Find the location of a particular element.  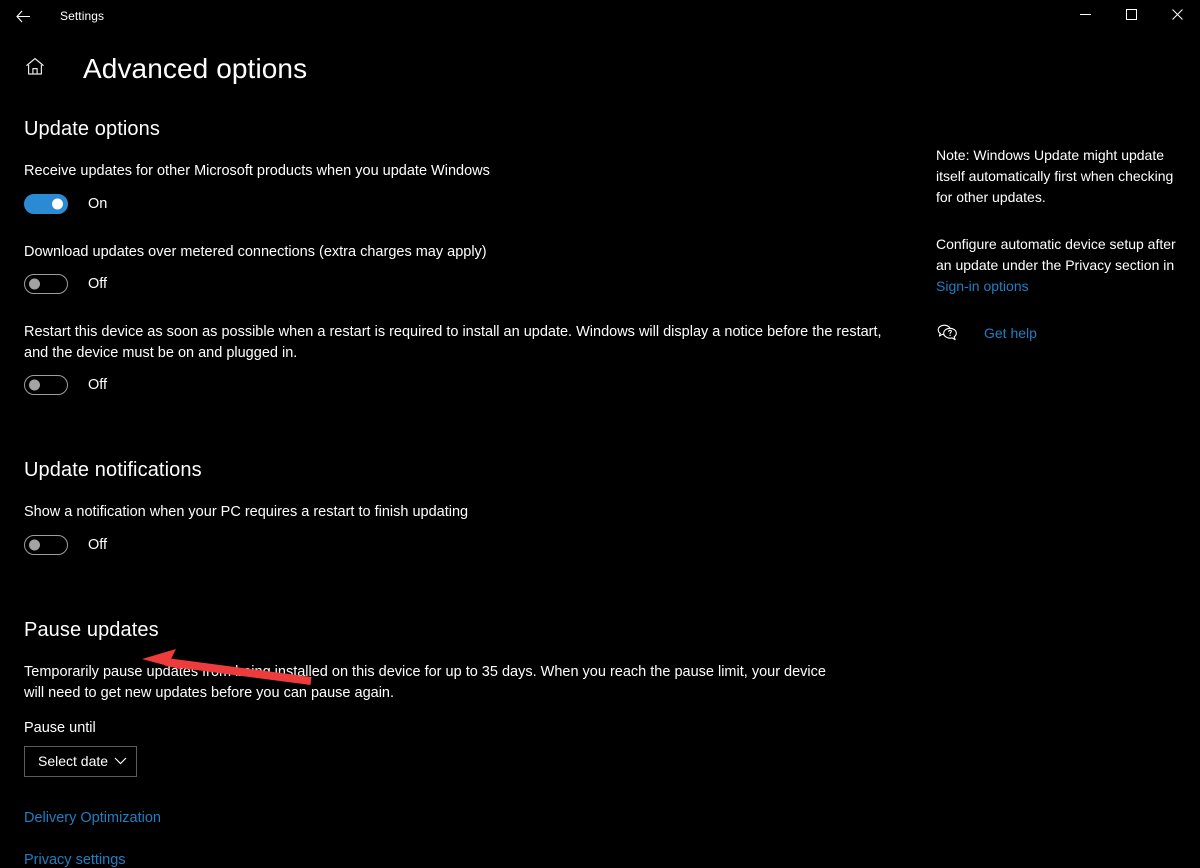

pause-until-selected-value: Select date is located at coordinates (73, 761).